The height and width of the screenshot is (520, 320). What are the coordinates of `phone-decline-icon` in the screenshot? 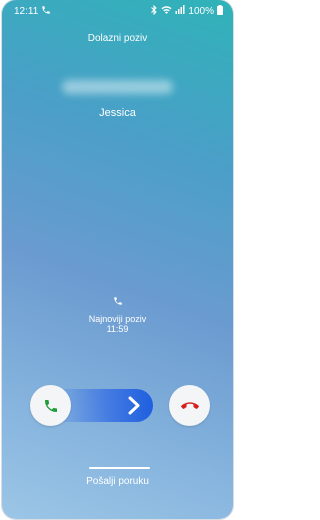 It's located at (189, 405).